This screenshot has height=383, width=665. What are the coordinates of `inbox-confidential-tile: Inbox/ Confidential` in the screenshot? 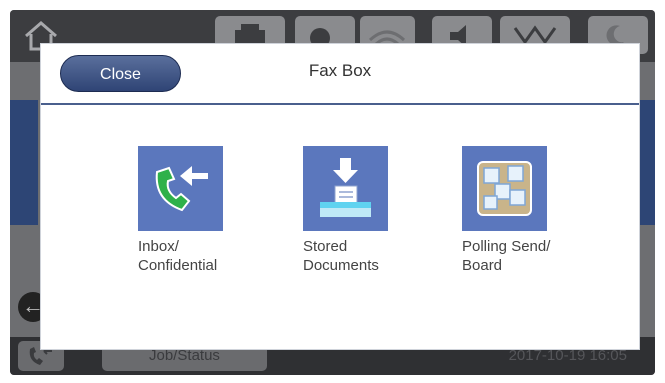 It's located at (198, 210).